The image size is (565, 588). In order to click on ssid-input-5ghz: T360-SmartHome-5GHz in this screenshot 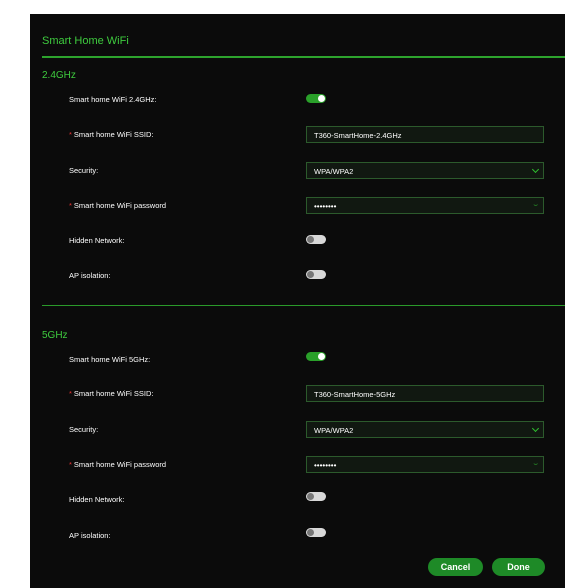, I will do `click(425, 393)`.